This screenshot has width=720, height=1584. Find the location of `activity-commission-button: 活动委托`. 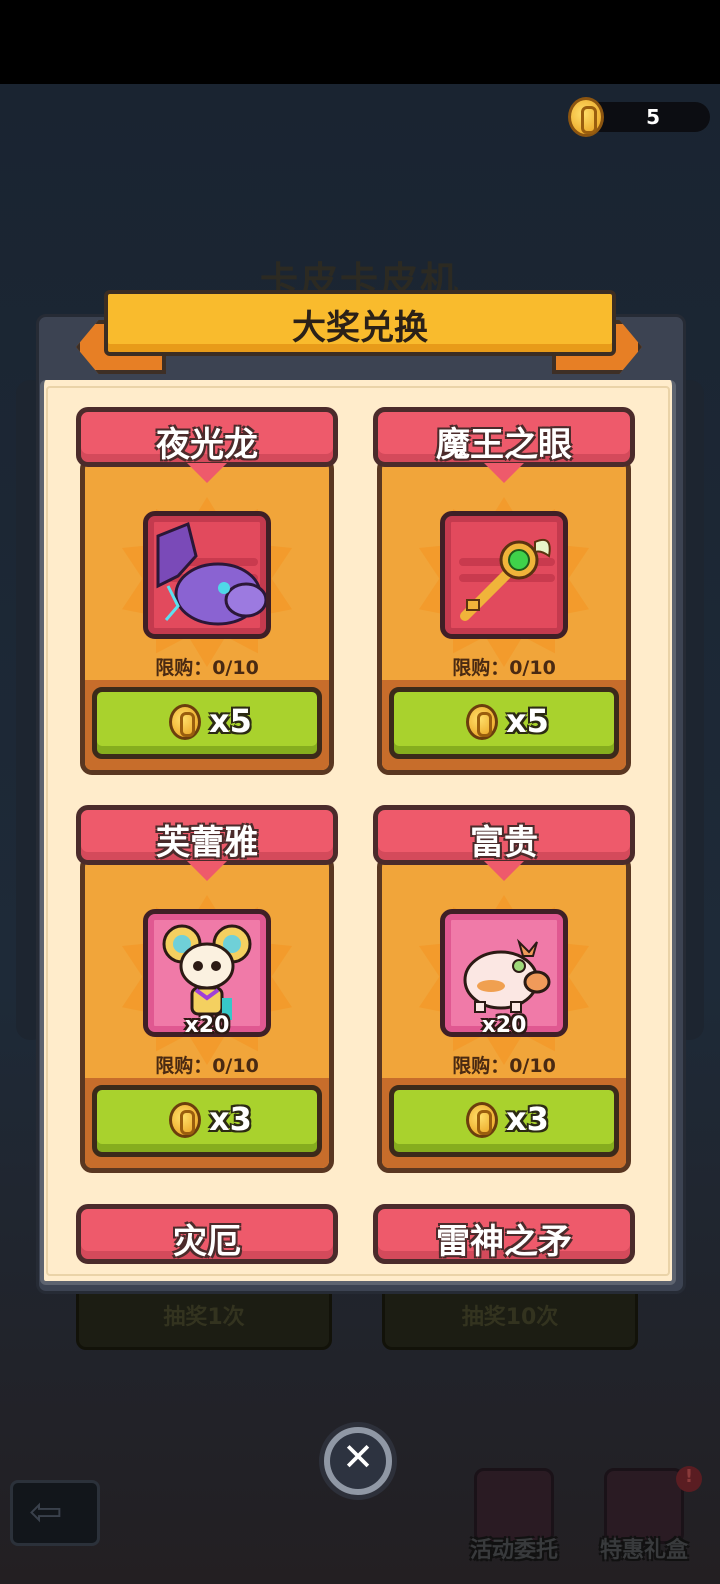

activity-commission-button: 活动委托 is located at coordinates (514, 1517).